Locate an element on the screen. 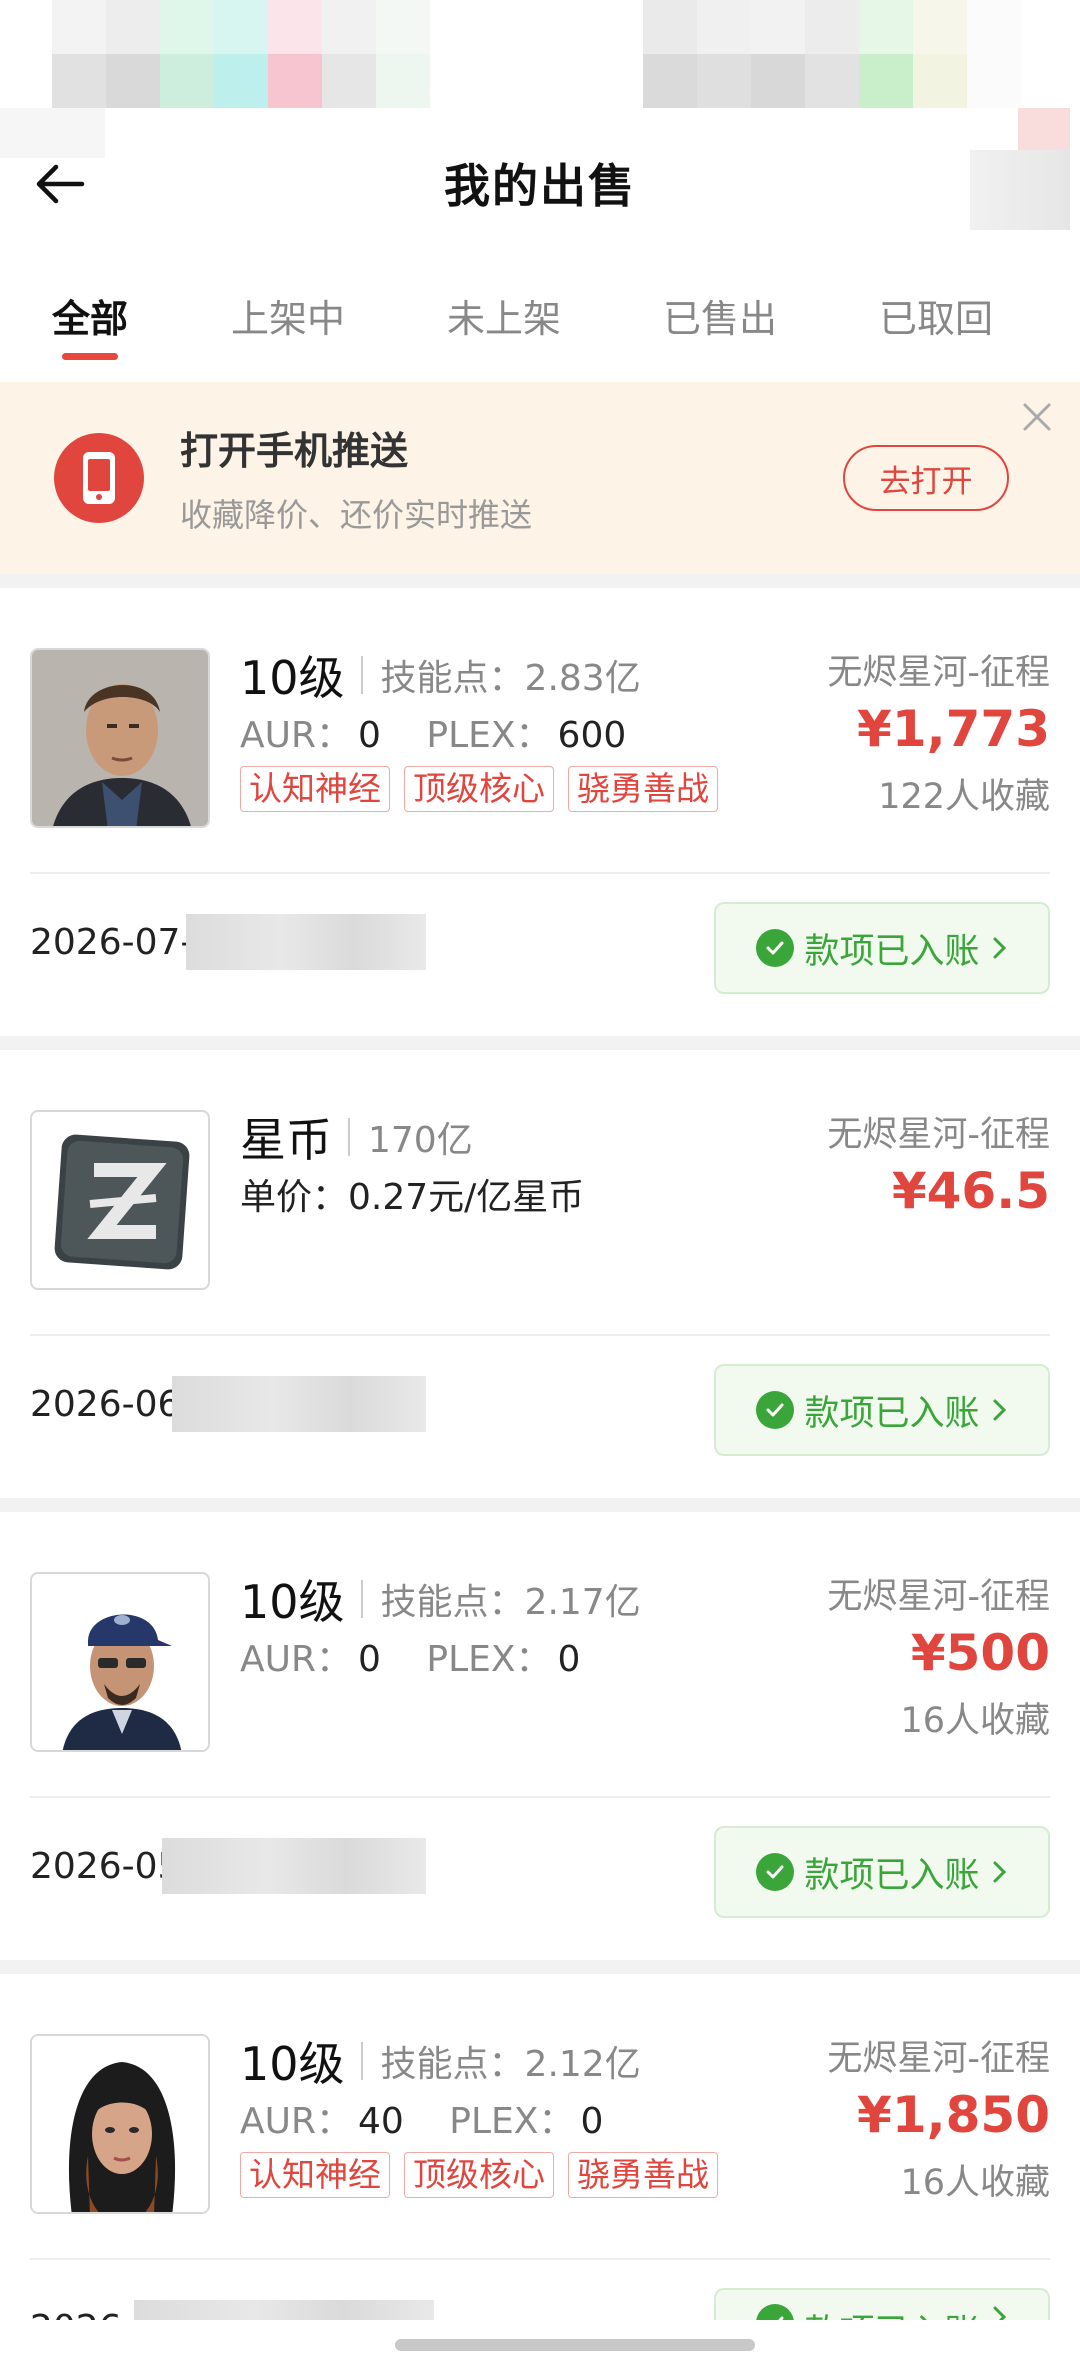  price: ¥46.5 is located at coordinates (970, 1191).